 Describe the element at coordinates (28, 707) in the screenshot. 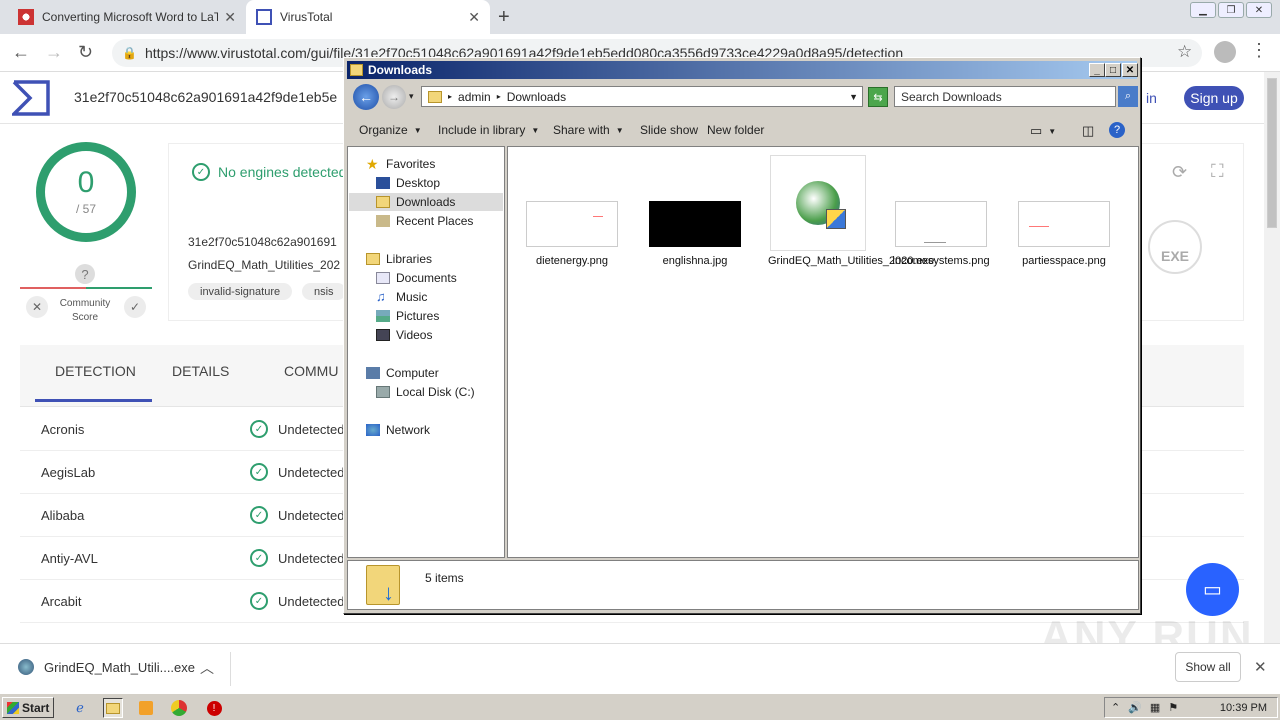

I see `start-button: Start` at that location.